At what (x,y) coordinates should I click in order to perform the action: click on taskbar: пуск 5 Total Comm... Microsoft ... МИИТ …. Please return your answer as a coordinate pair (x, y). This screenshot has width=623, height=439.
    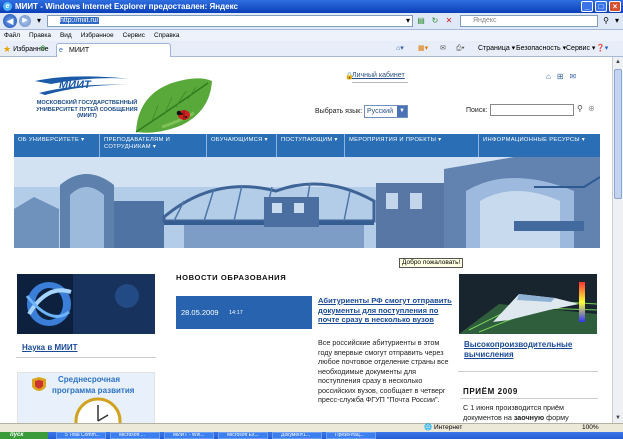
    Looking at the image, I should click on (311, 435).